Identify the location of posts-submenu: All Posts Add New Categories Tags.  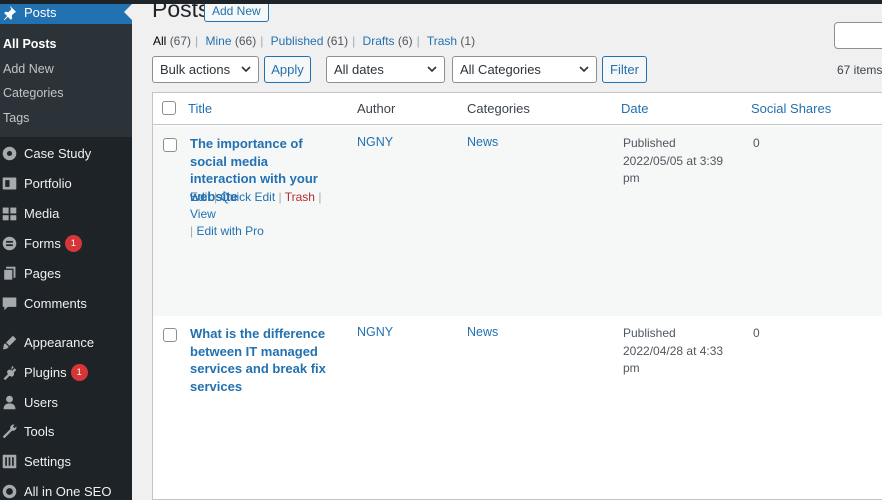
(66, 80).